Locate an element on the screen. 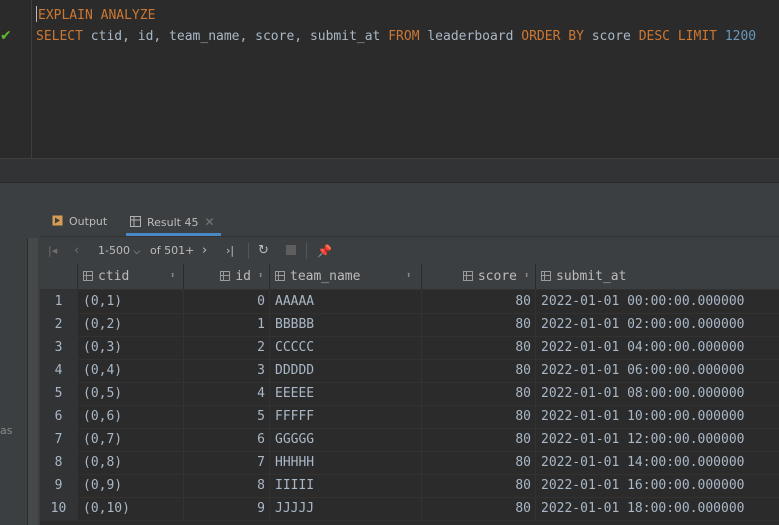  table-row: 5 (0,5) 4 EEEEE 80 2022-01-01 08:00:00.000000 is located at coordinates (409, 394).